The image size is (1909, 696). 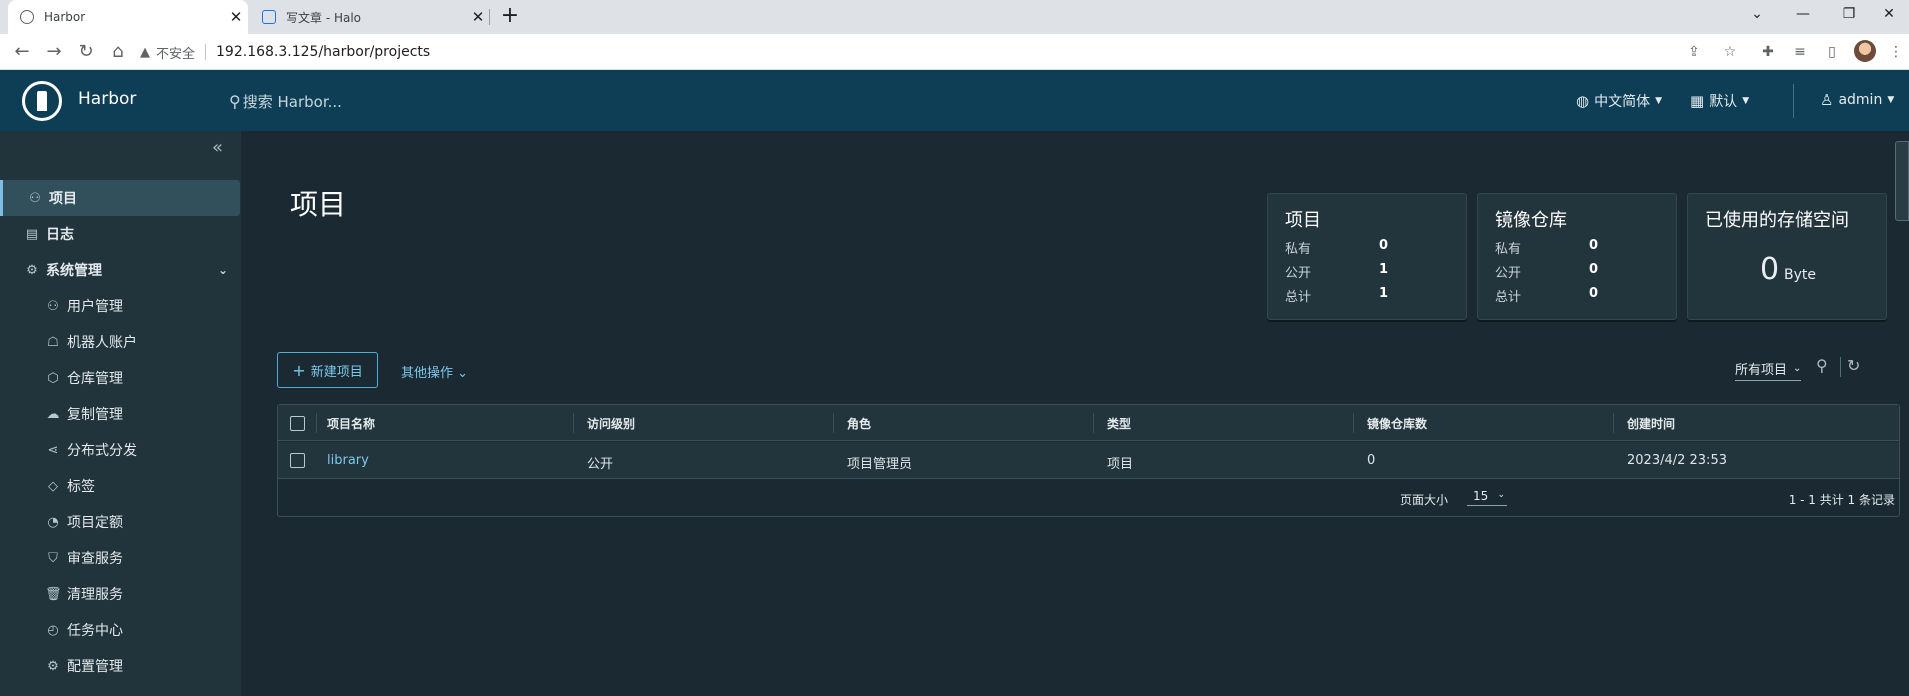 I want to click on language-dropdown: ◍ 中文简体 ▼, so click(x=1619, y=101).